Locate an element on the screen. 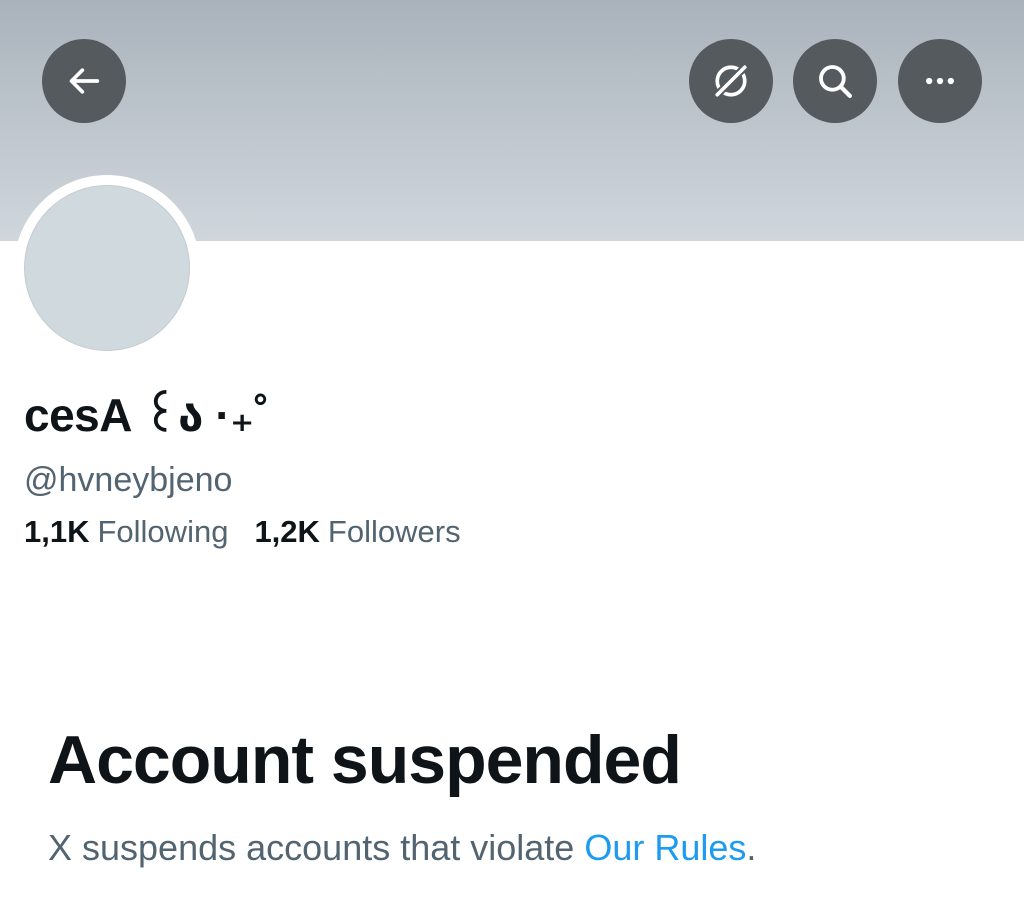  following-link: 1,1K Following is located at coordinates (126, 532).